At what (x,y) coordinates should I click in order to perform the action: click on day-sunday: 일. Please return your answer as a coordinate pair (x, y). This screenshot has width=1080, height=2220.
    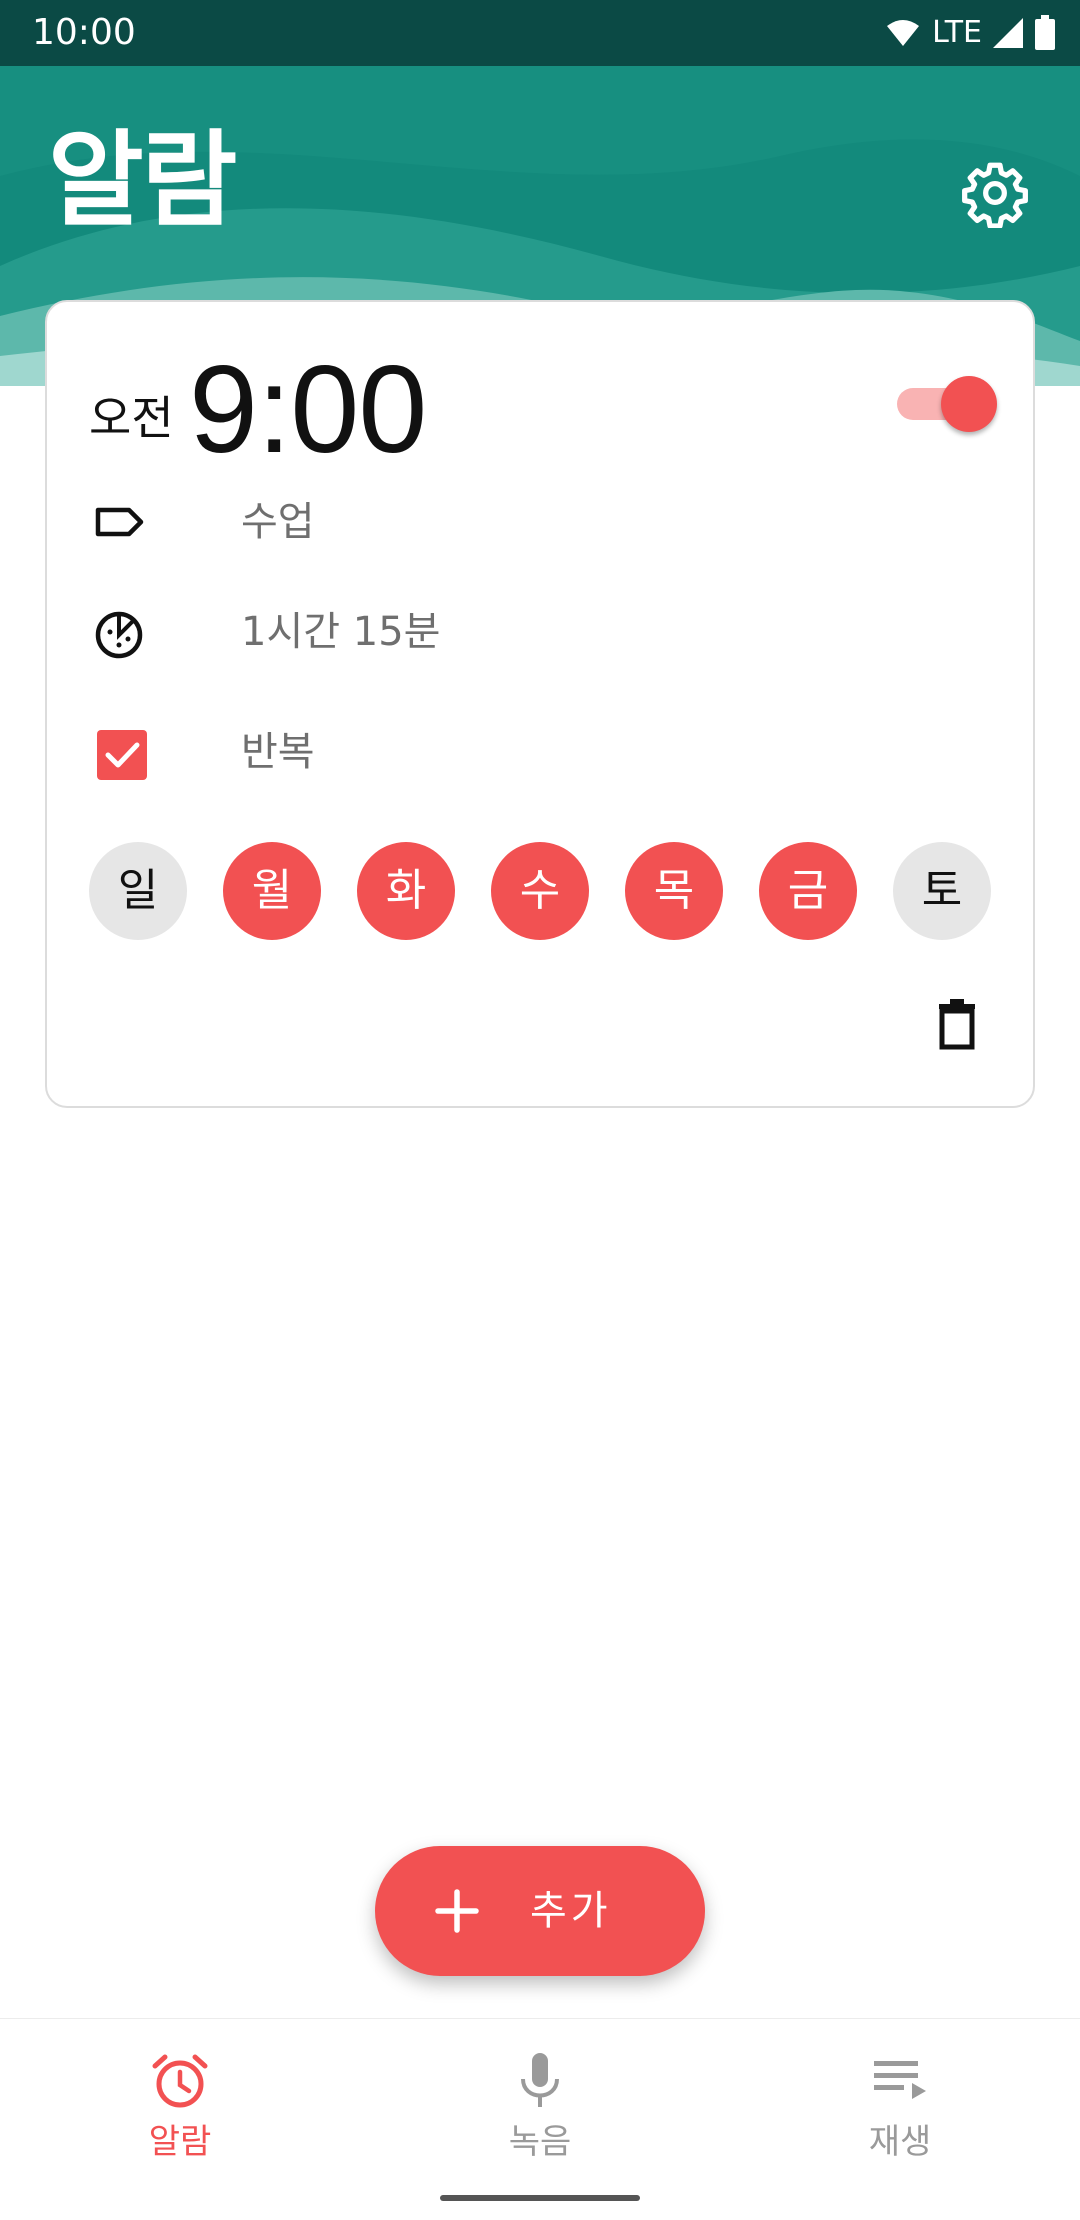
    Looking at the image, I should click on (138, 891).